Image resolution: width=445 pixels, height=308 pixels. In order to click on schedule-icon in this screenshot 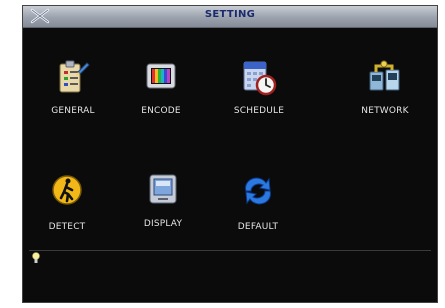, I will do `click(260, 78)`.